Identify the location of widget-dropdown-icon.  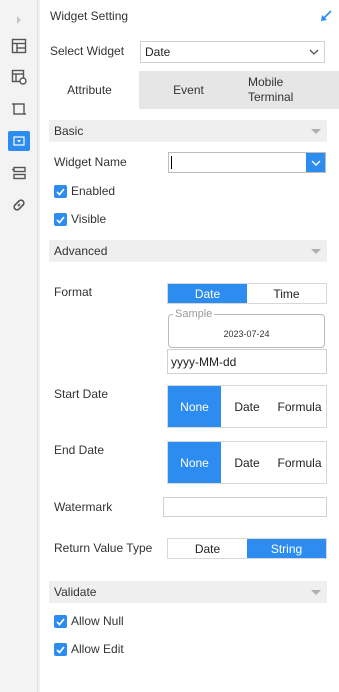
(19, 141).